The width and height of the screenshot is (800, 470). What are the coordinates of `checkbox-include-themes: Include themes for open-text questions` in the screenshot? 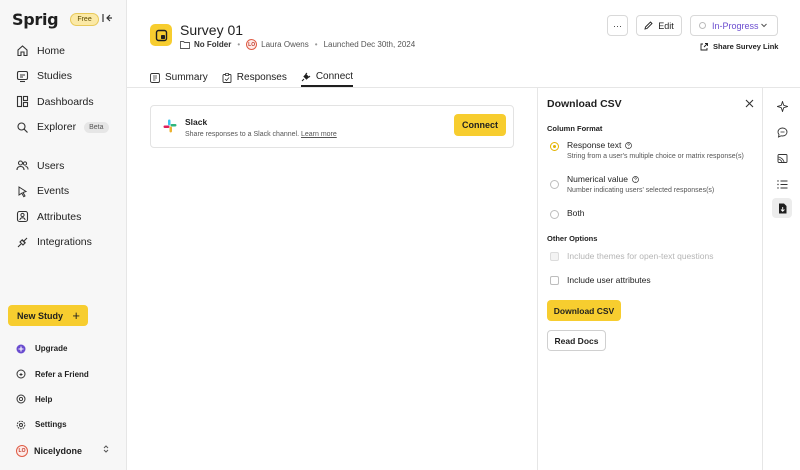 It's located at (631, 256).